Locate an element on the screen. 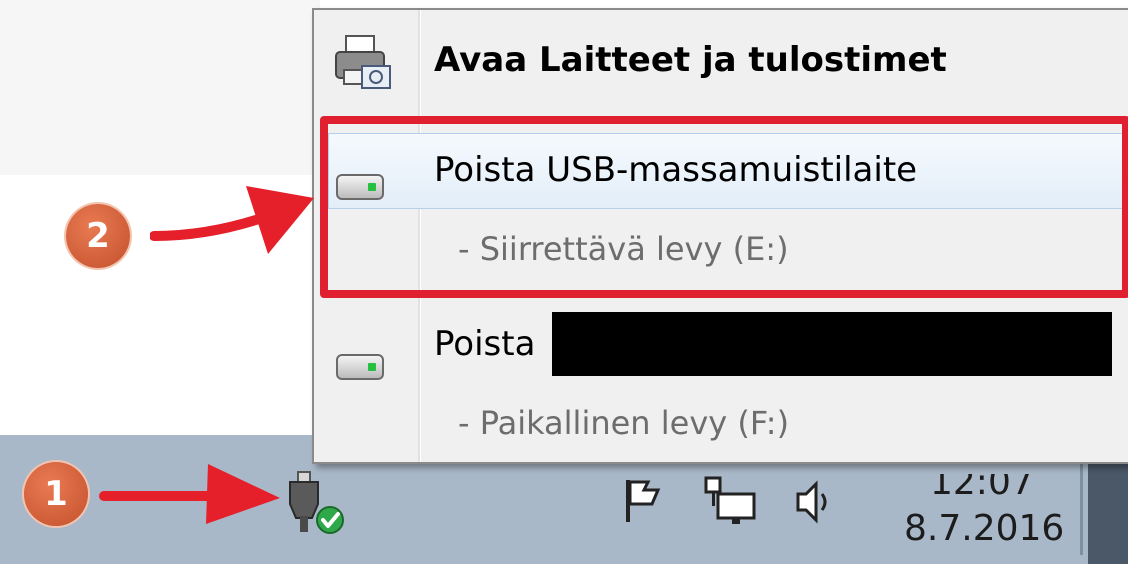 This screenshot has height=564, width=1128. annotation-badge-1: 1 is located at coordinates (56, 494).